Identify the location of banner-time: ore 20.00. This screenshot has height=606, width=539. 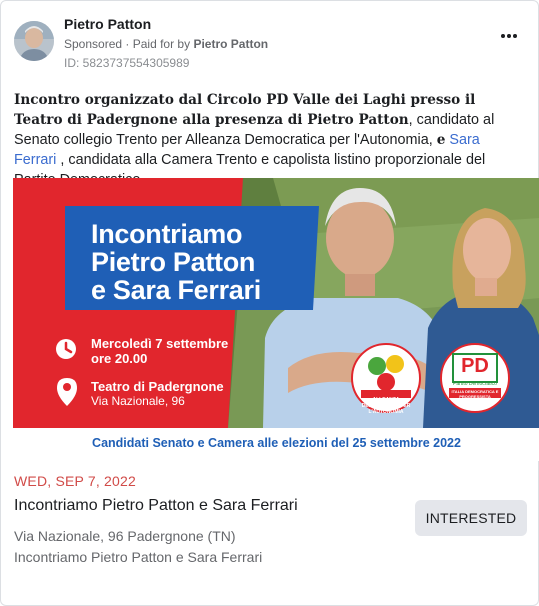
(119, 358).